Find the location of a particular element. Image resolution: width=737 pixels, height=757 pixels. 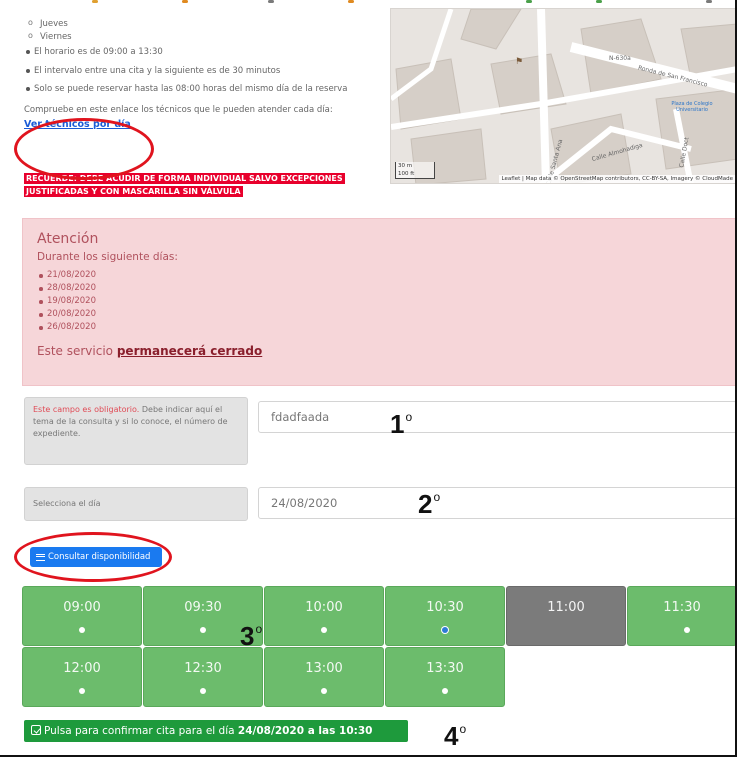

day-item: Jueves is located at coordinates (199, 24).